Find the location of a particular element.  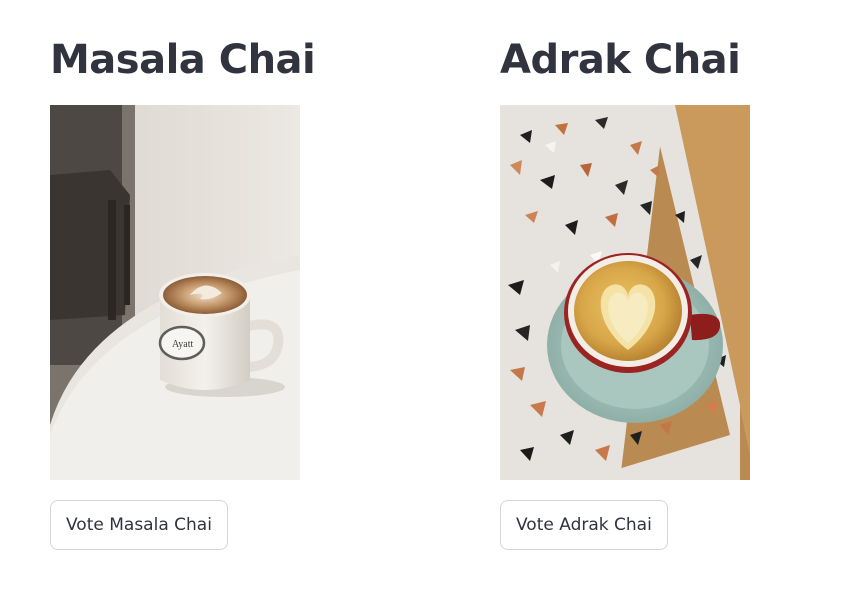

option-title: Adrak Chai is located at coordinates (620, 60).